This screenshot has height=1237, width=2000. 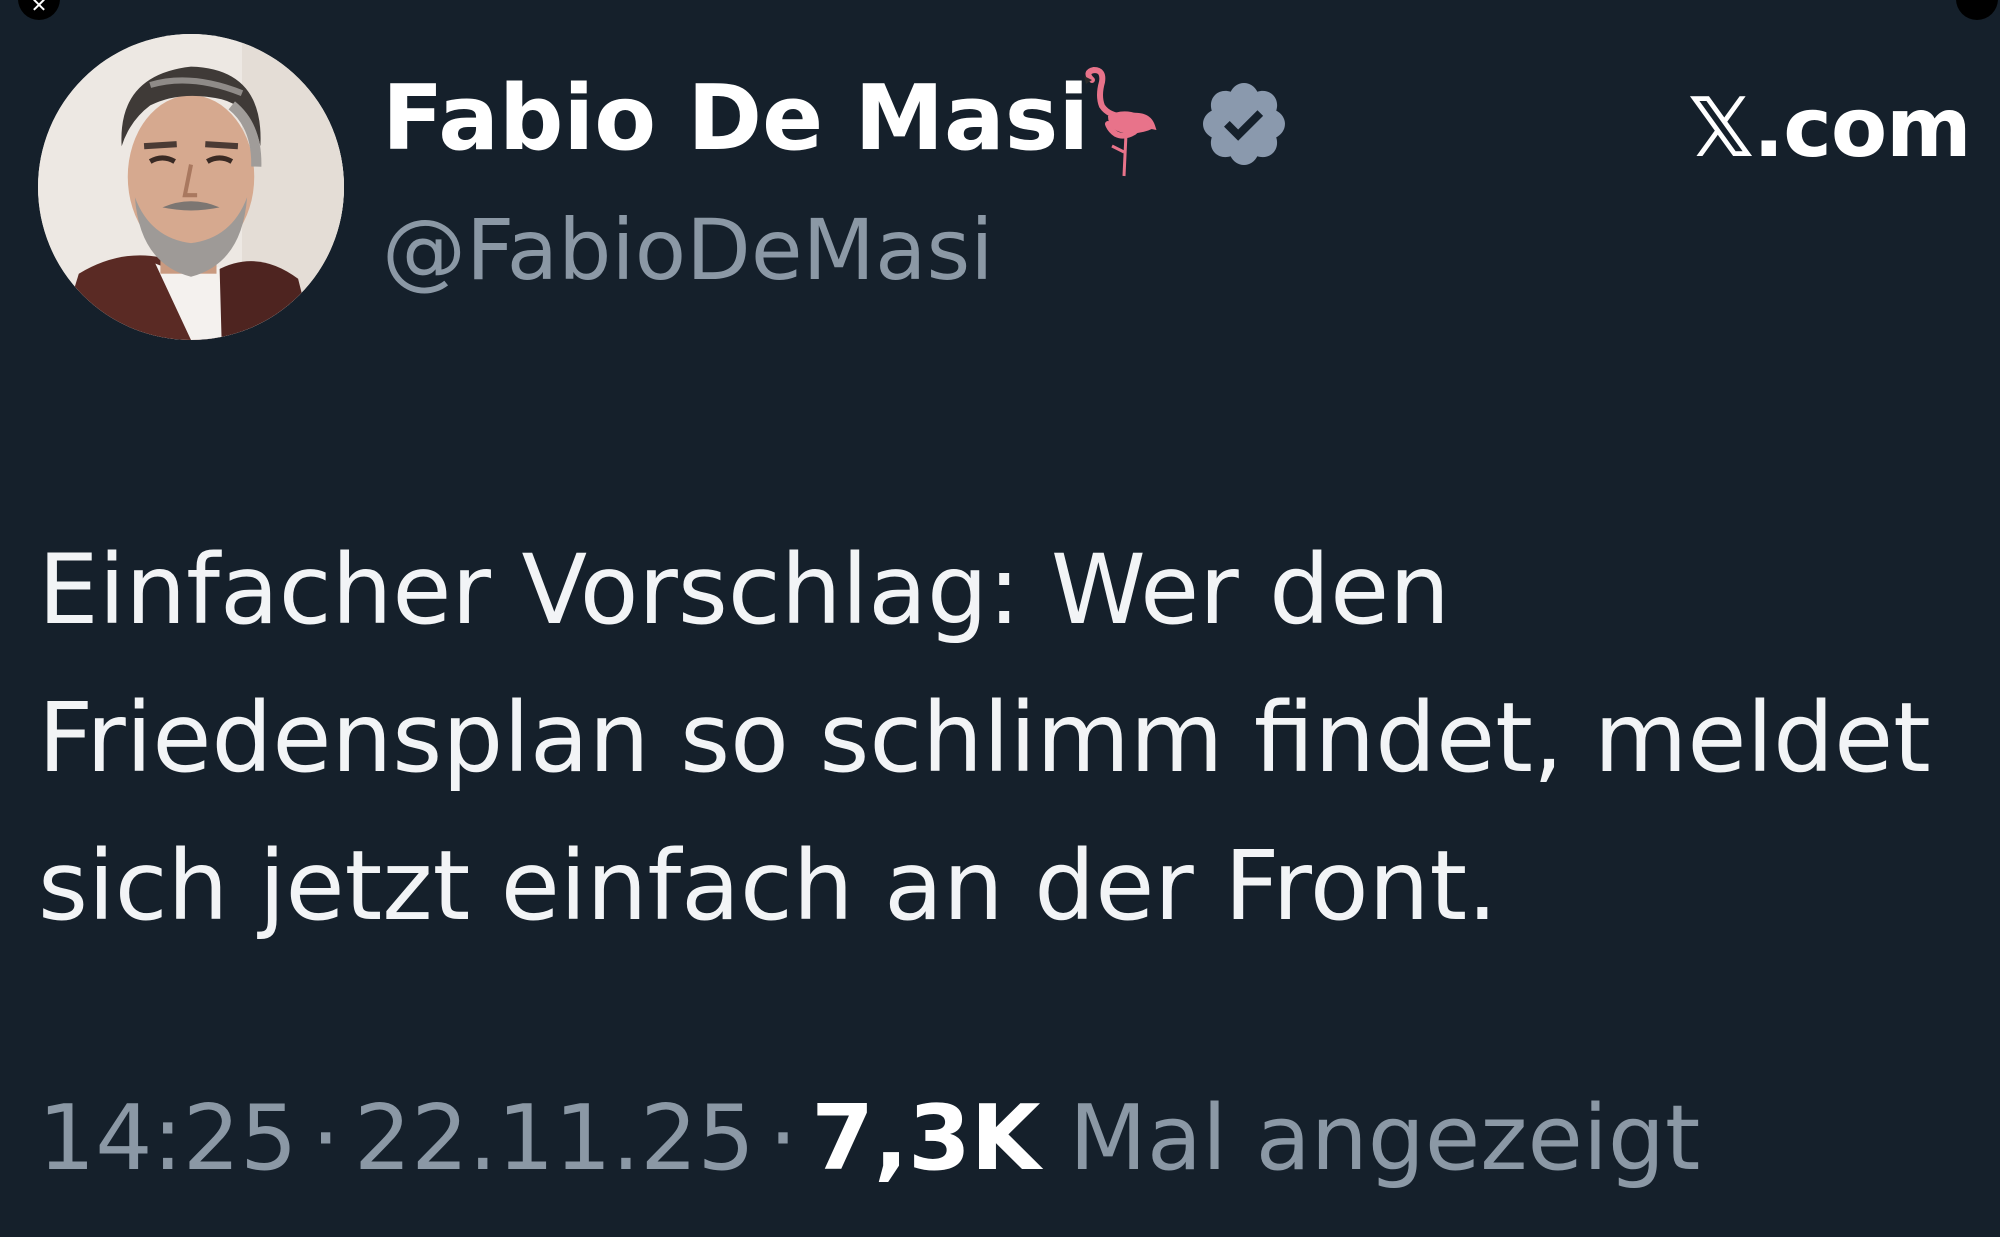 What do you see at coordinates (1244, 124) in the screenshot?
I see `verified-badge-icon` at bounding box center [1244, 124].